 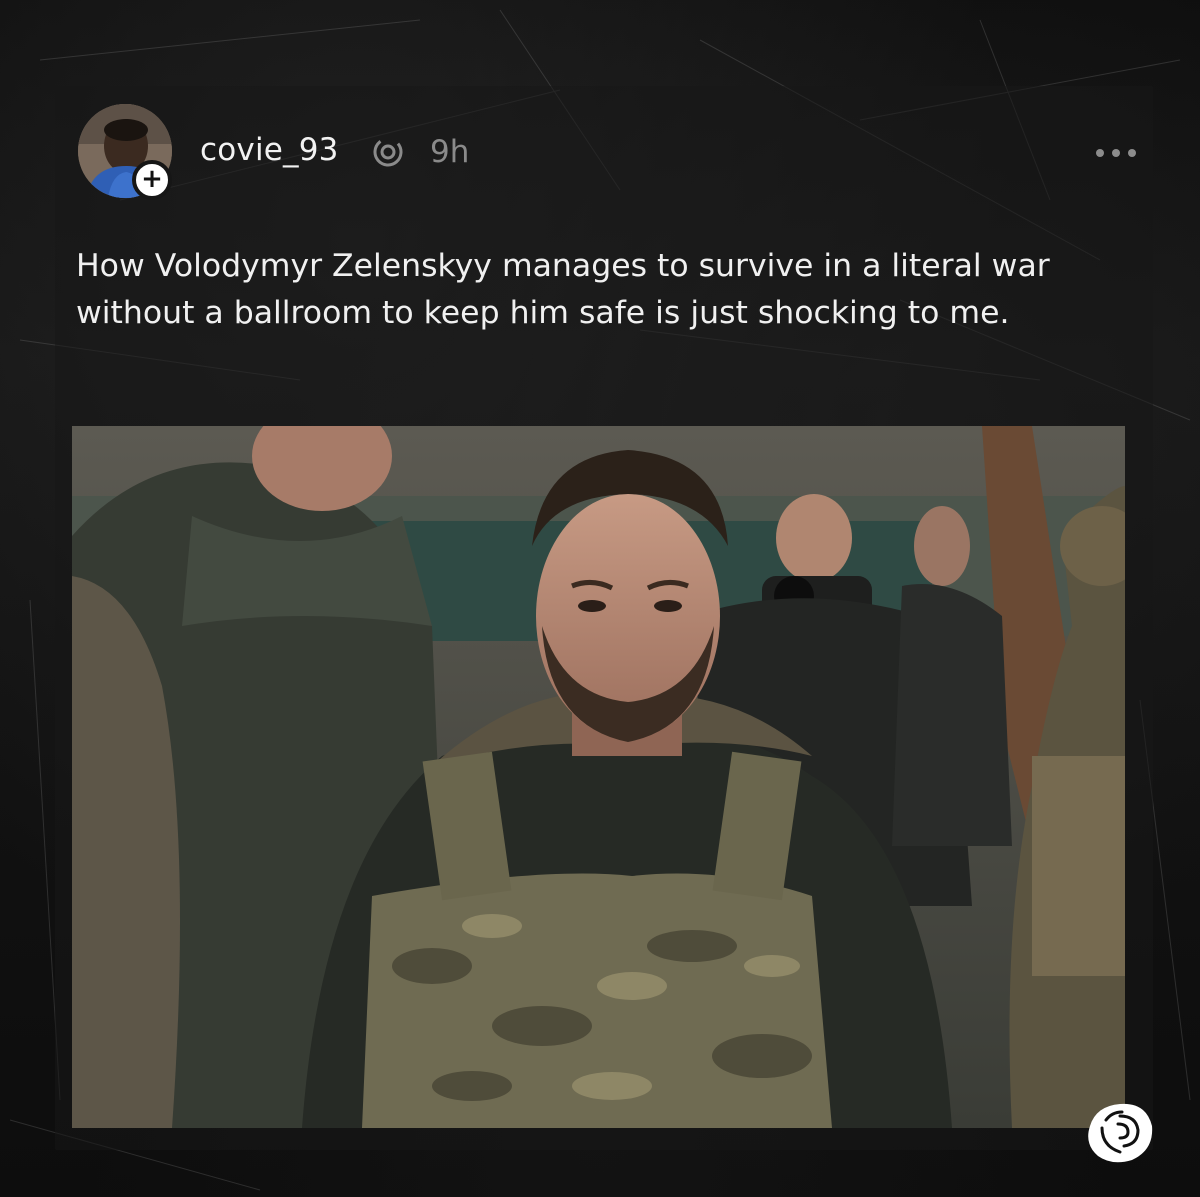 What do you see at coordinates (152, 180) in the screenshot?
I see `follow-plus-icon: +` at bounding box center [152, 180].